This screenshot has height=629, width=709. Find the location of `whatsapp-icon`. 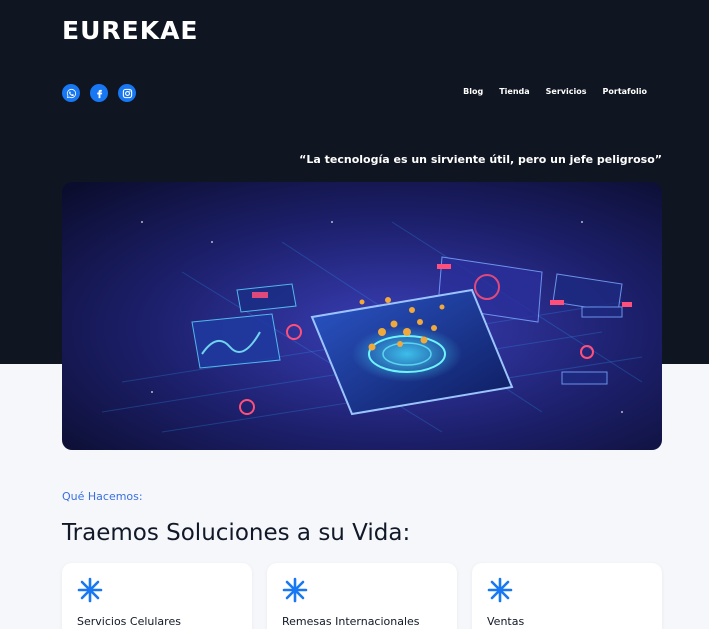

whatsapp-icon is located at coordinates (71, 93).